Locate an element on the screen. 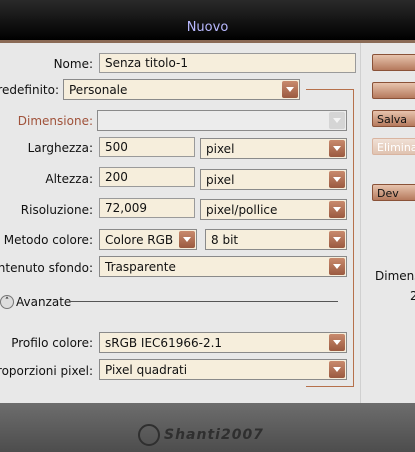 The width and height of the screenshot is (415, 452). size-label: Dimensione: is located at coordinates (55, 121).